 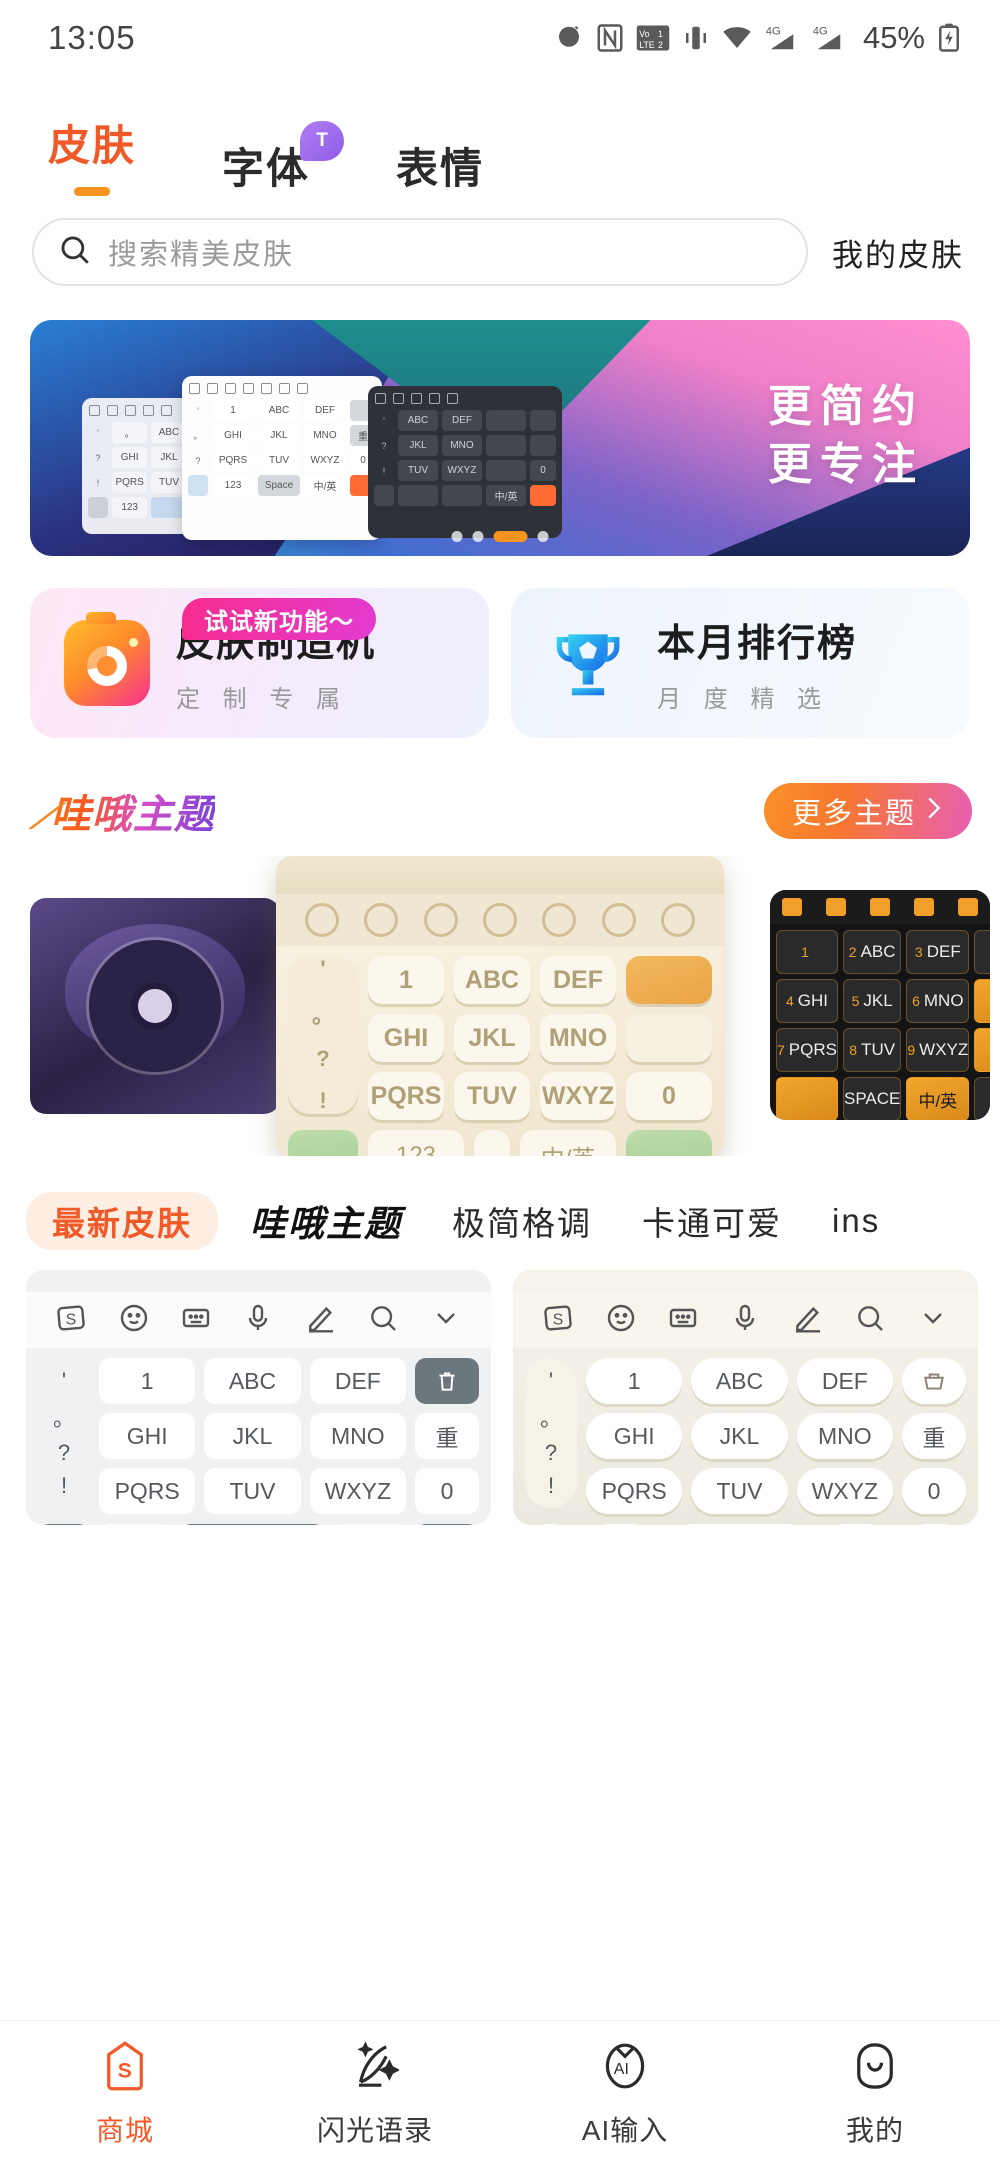 What do you see at coordinates (856, 1221) in the screenshot?
I see `category-chip-ins: ins` at bounding box center [856, 1221].